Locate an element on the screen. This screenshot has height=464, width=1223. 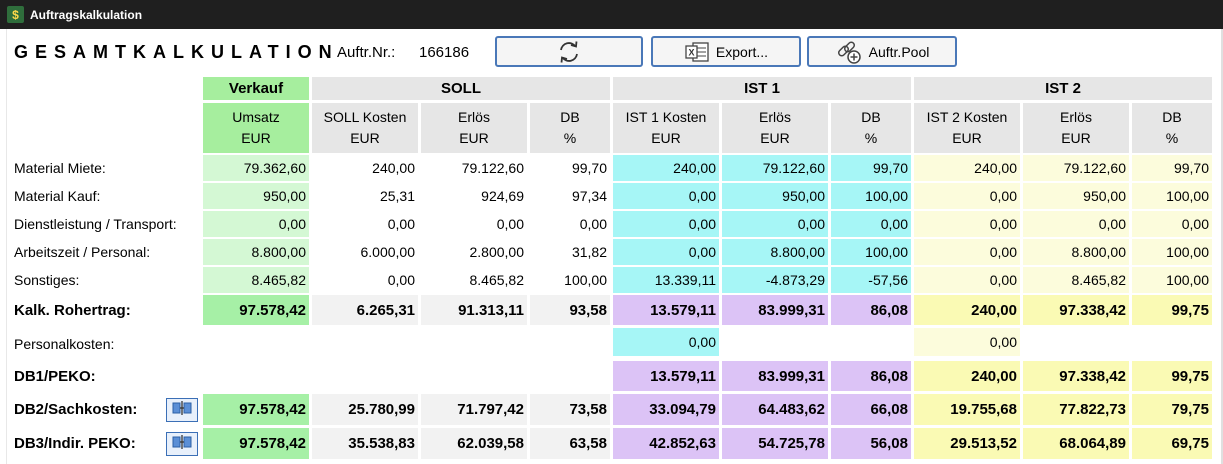
value-cell-bold: 71.797,42 is located at coordinates (474, 409).